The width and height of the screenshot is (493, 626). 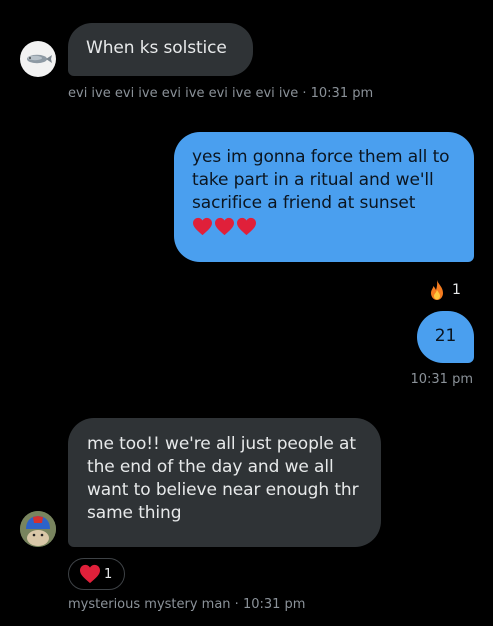 What do you see at coordinates (441, 379) in the screenshot?
I see `message-timestamp: 10:31 pm` at bounding box center [441, 379].